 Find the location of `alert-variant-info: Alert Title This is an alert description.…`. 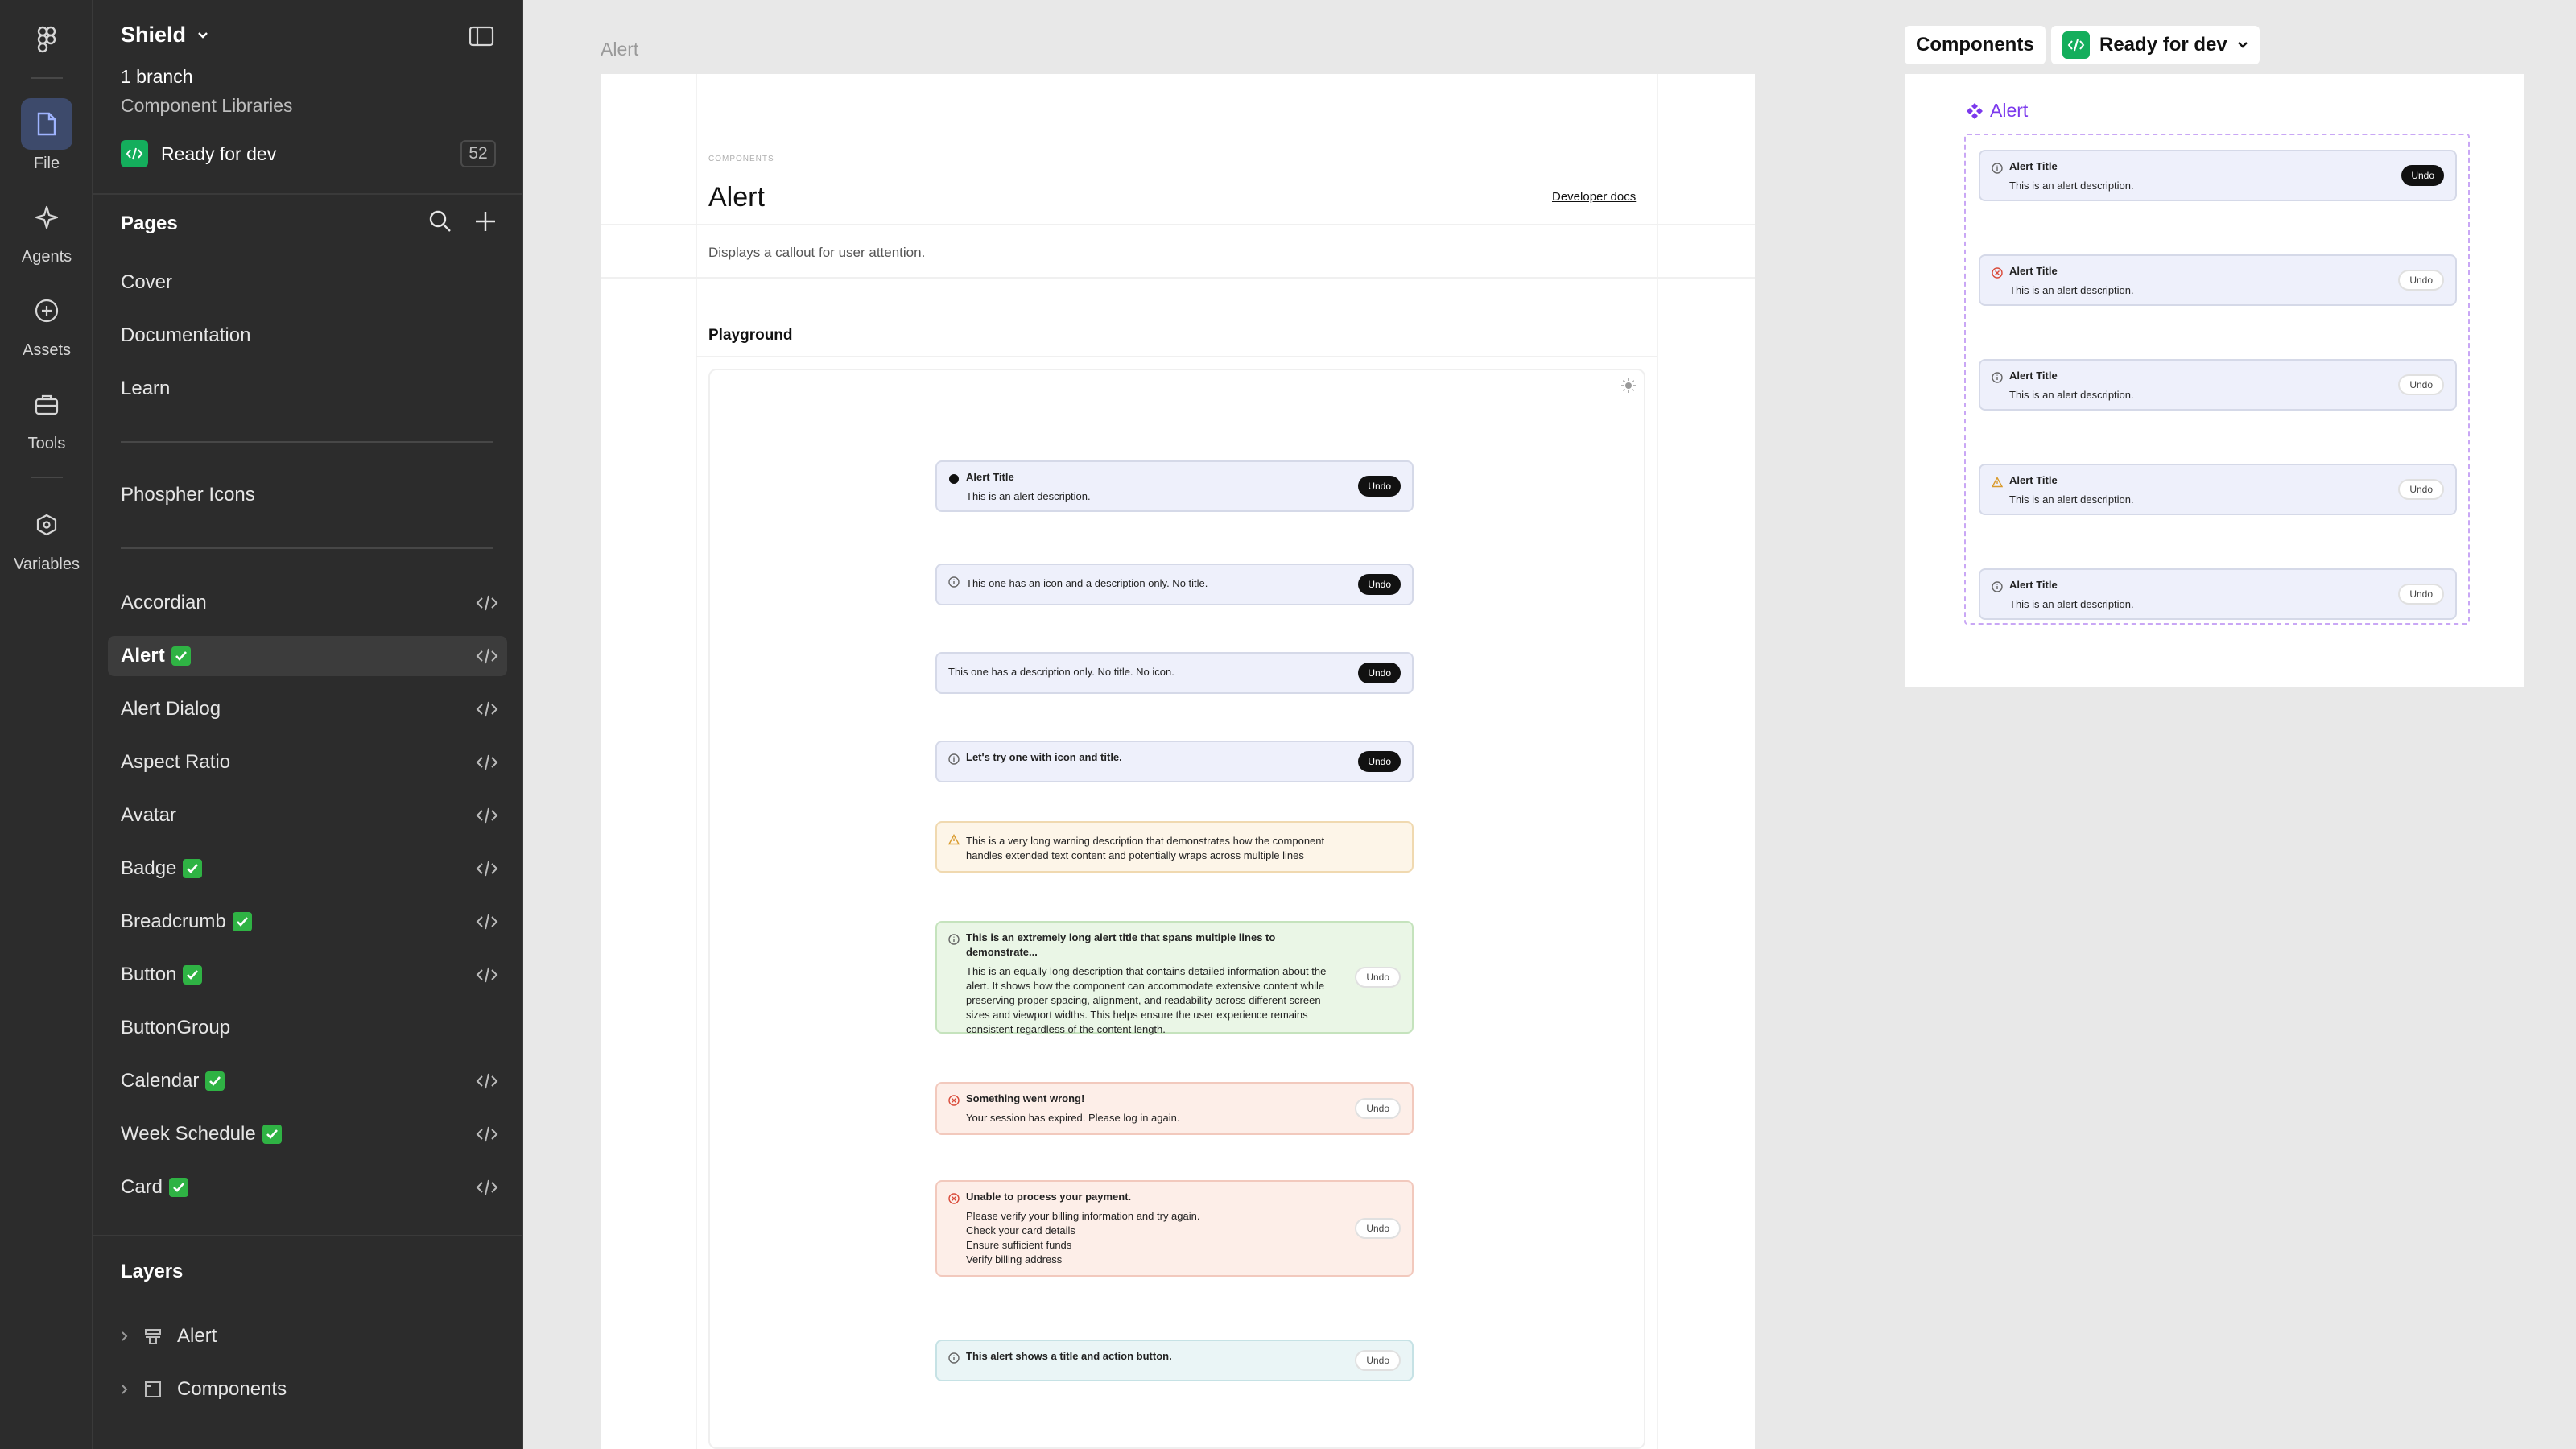

alert-variant-info: Alert Title This is an alert description.… is located at coordinates (2218, 594).